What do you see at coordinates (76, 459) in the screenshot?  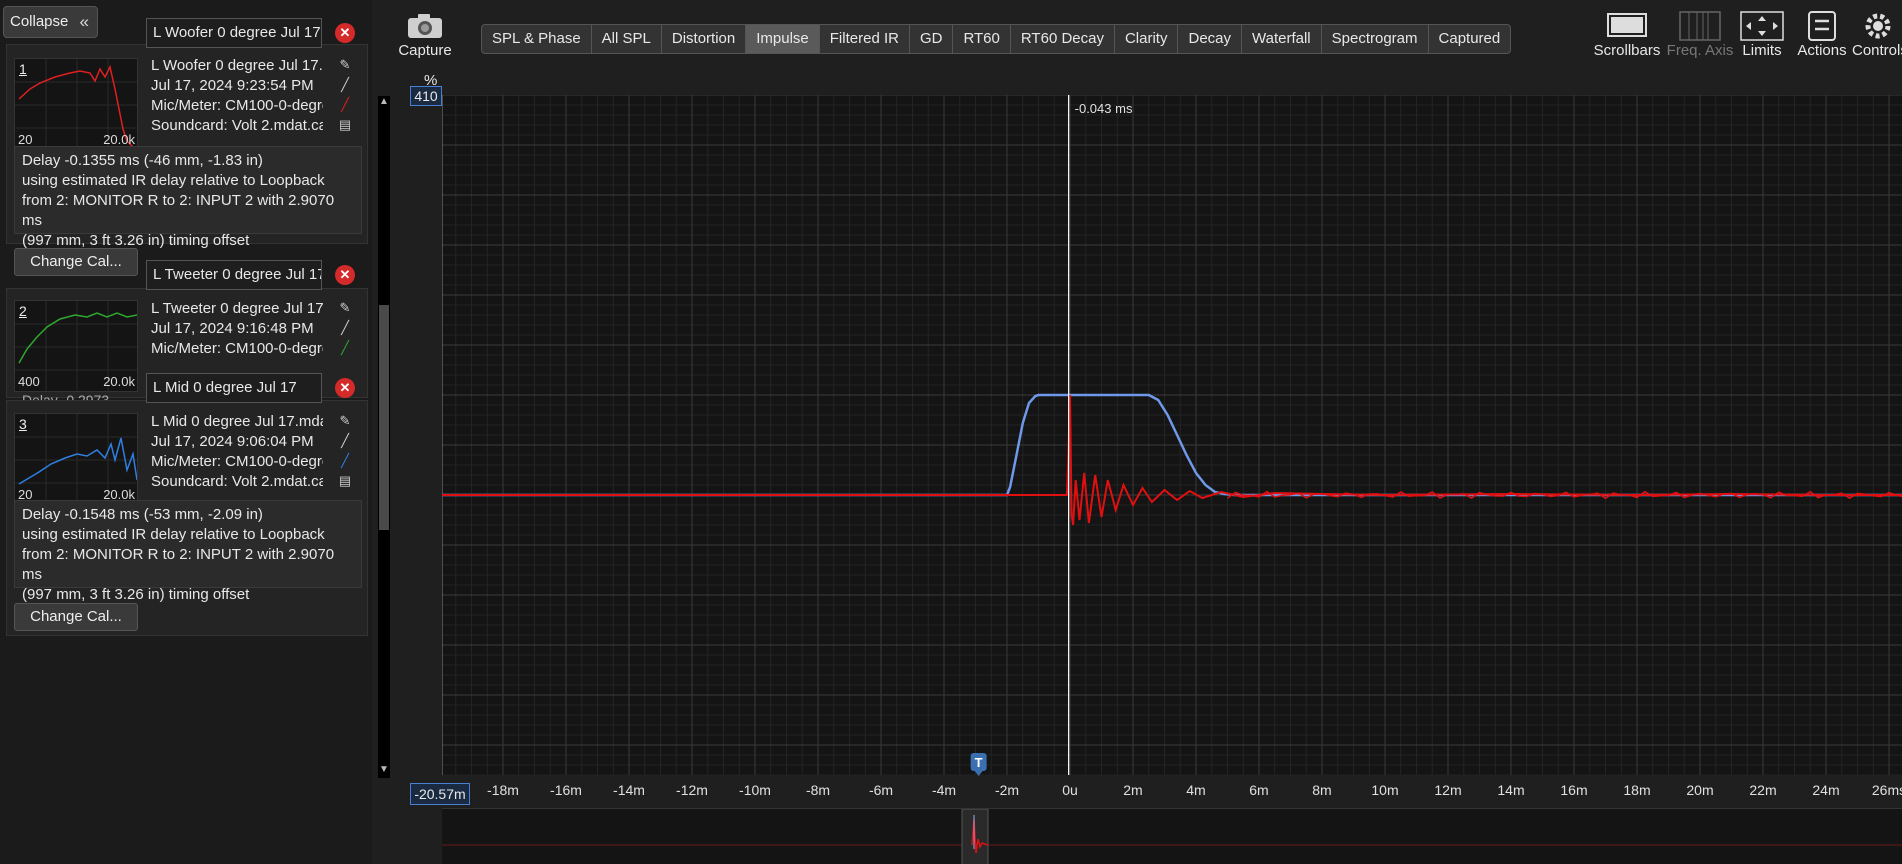 I see `measurement-thumbnail: 3 20 20.0k` at bounding box center [76, 459].